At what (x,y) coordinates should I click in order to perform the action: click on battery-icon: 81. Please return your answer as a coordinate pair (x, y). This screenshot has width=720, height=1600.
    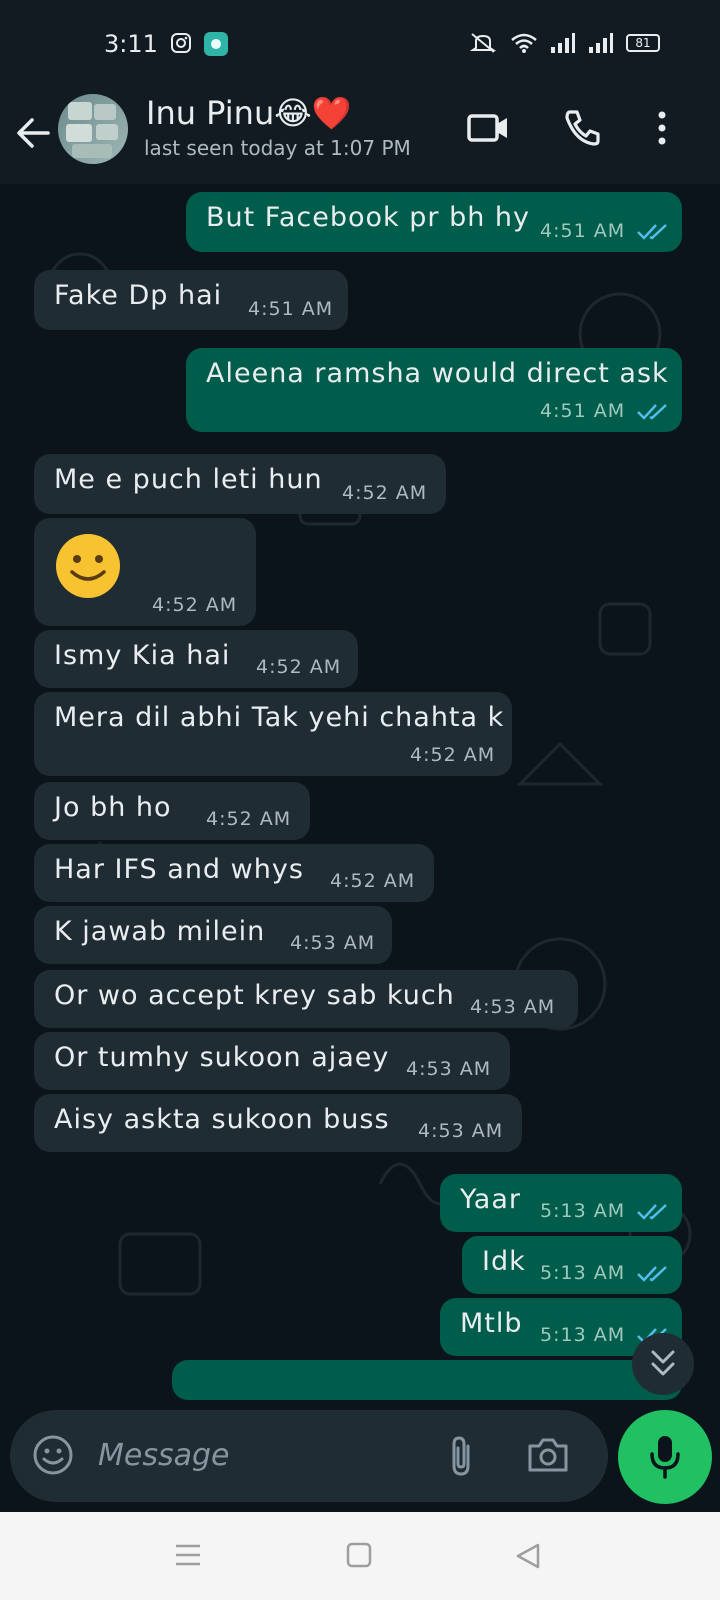
    Looking at the image, I should click on (643, 43).